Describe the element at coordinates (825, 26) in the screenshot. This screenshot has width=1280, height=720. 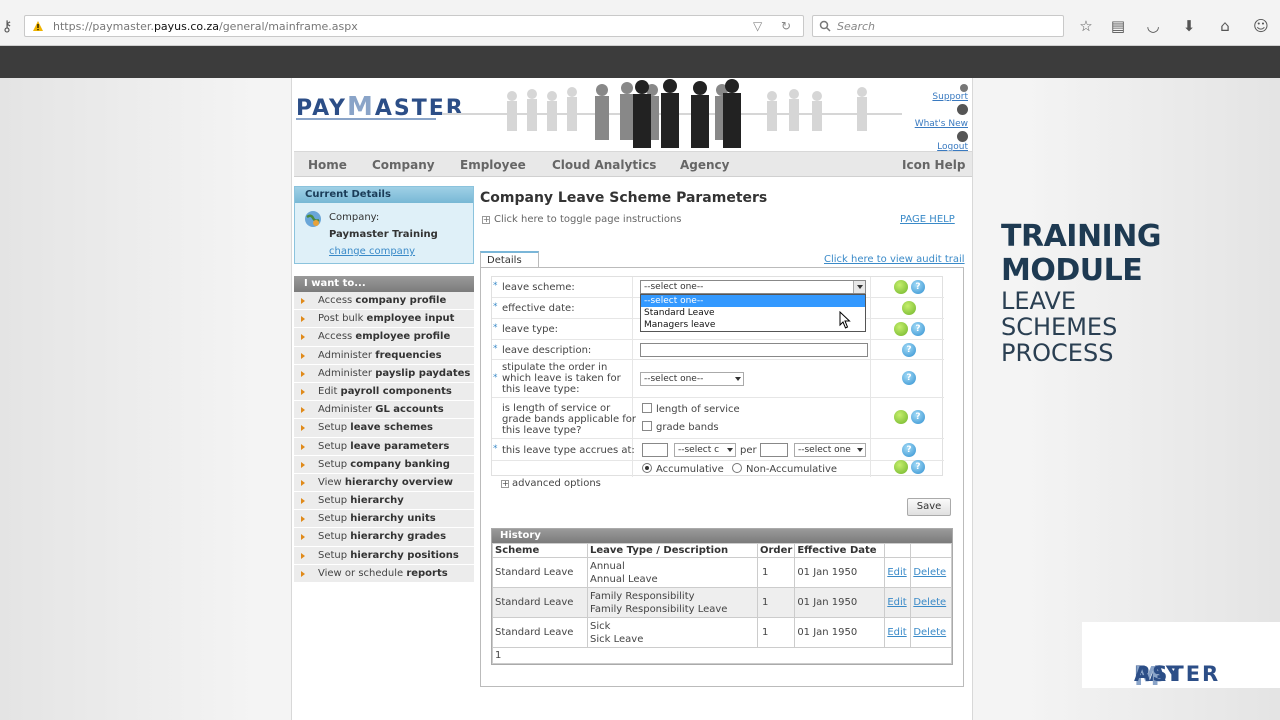
I see `search-icon` at that location.